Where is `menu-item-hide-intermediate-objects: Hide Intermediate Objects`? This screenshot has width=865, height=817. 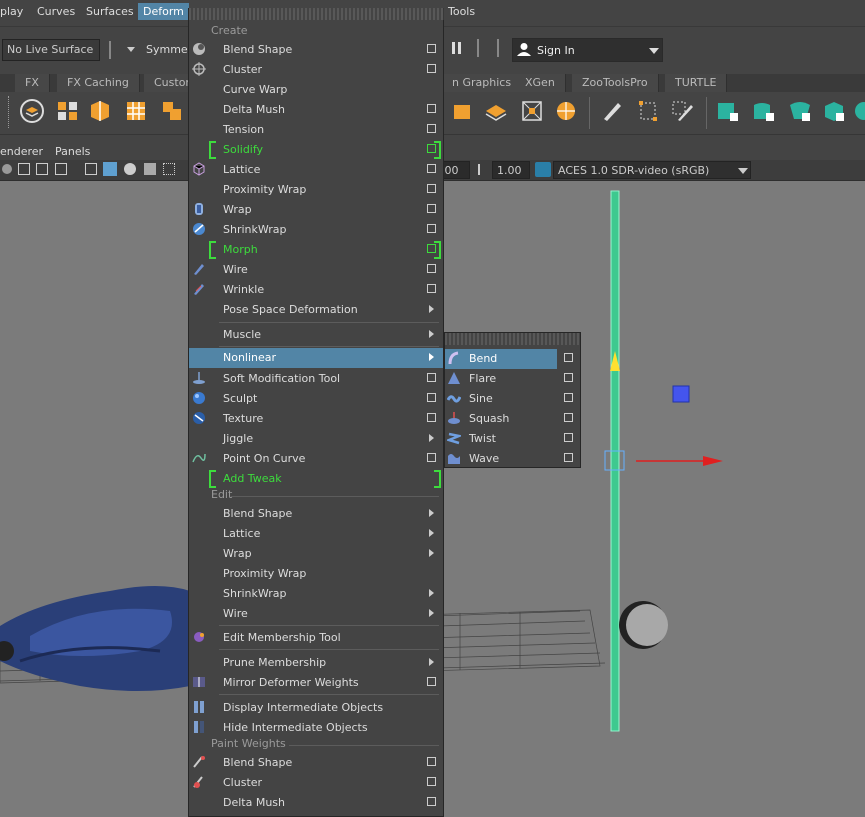 menu-item-hide-intermediate-objects: Hide Intermediate Objects is located at coordinates (316, 728).